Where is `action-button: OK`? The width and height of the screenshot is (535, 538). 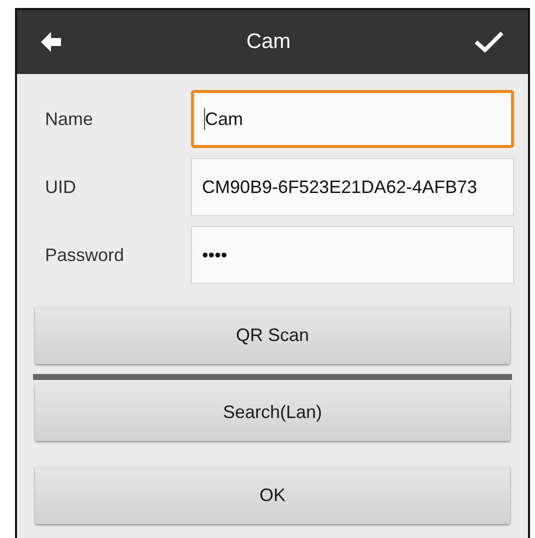 action-button: OK is located at coordinates (272, 495).